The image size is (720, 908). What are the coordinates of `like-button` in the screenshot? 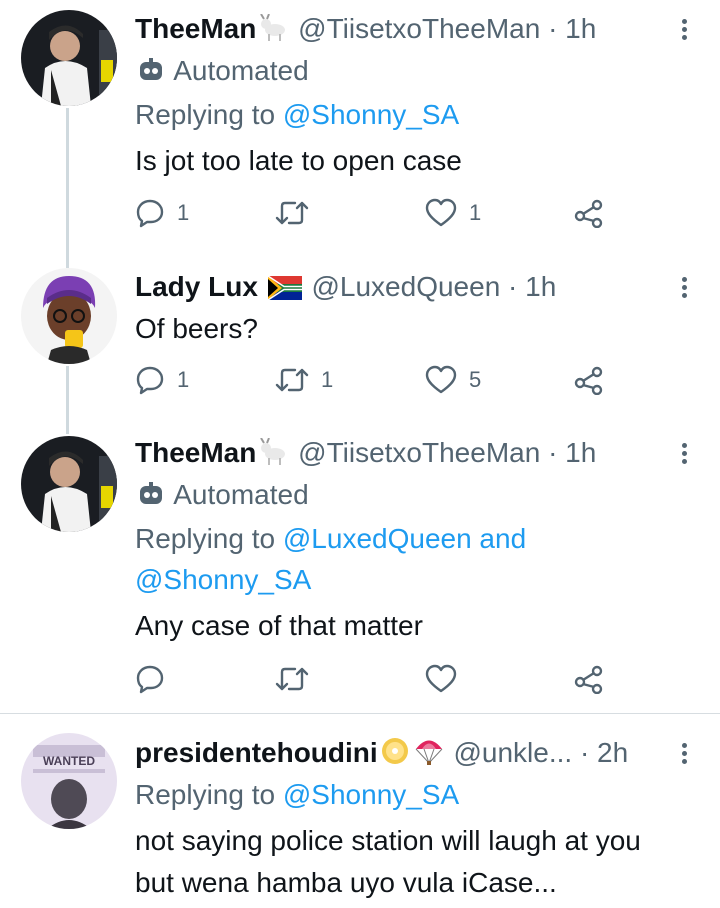 It's located at (447, 679).